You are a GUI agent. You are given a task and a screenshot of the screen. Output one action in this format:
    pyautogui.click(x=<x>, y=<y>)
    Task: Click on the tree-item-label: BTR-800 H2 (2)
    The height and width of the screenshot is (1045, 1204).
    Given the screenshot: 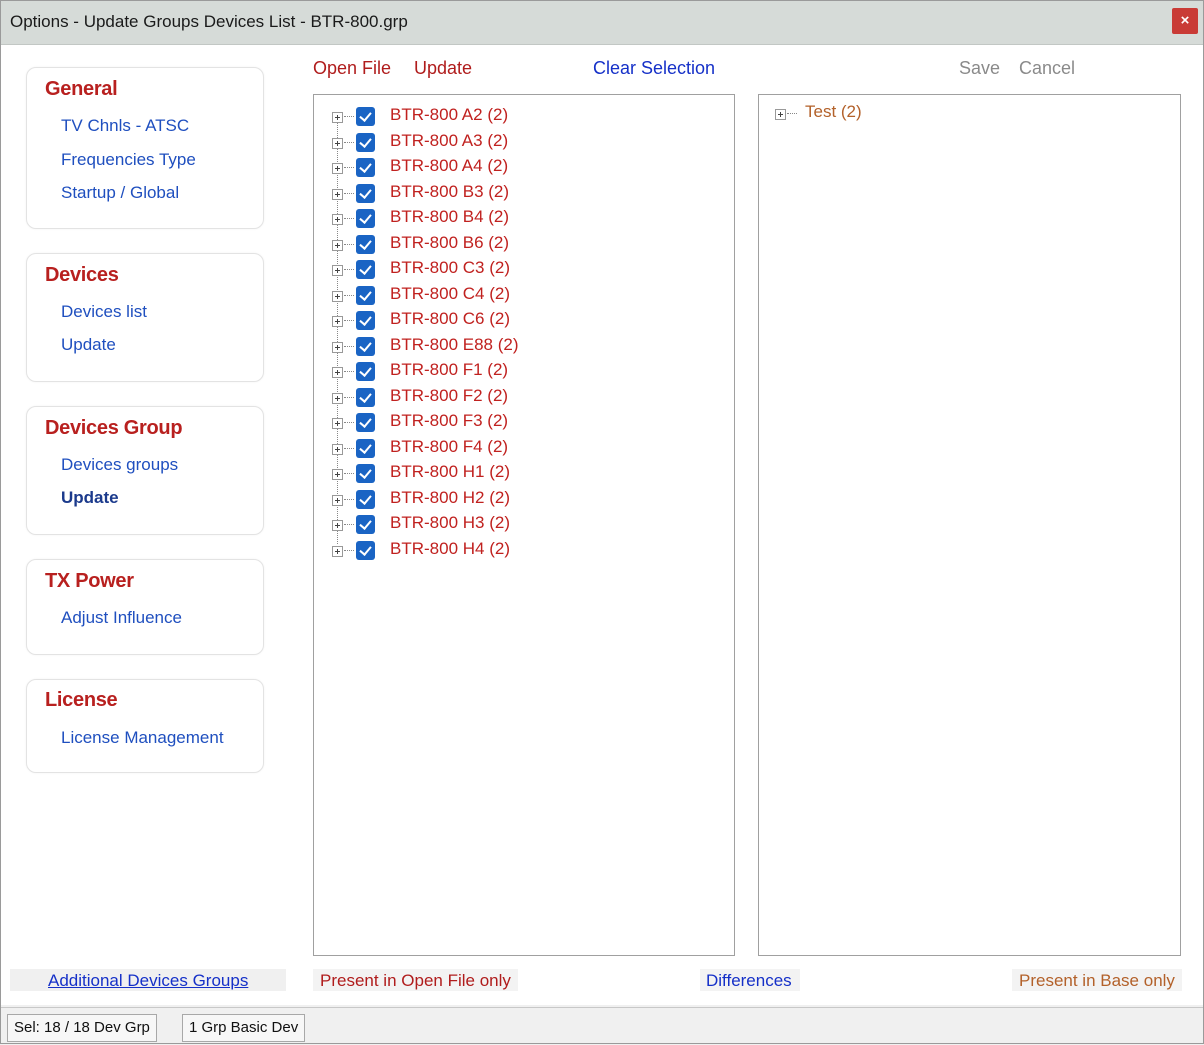 What is the action you would take?
    pyautogui.click(x=450, y=497)
    